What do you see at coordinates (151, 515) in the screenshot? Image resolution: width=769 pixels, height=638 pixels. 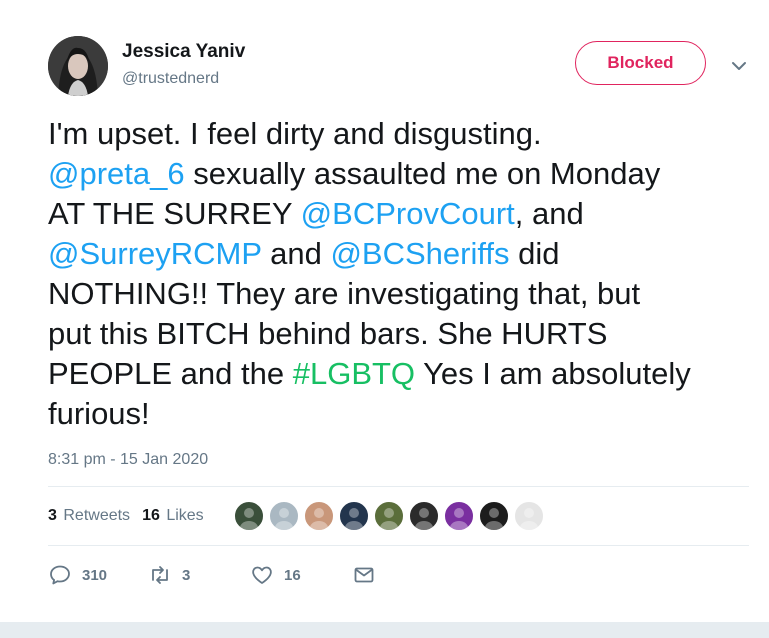 I see `likes-count: 16` at bounding box center [151, 515].